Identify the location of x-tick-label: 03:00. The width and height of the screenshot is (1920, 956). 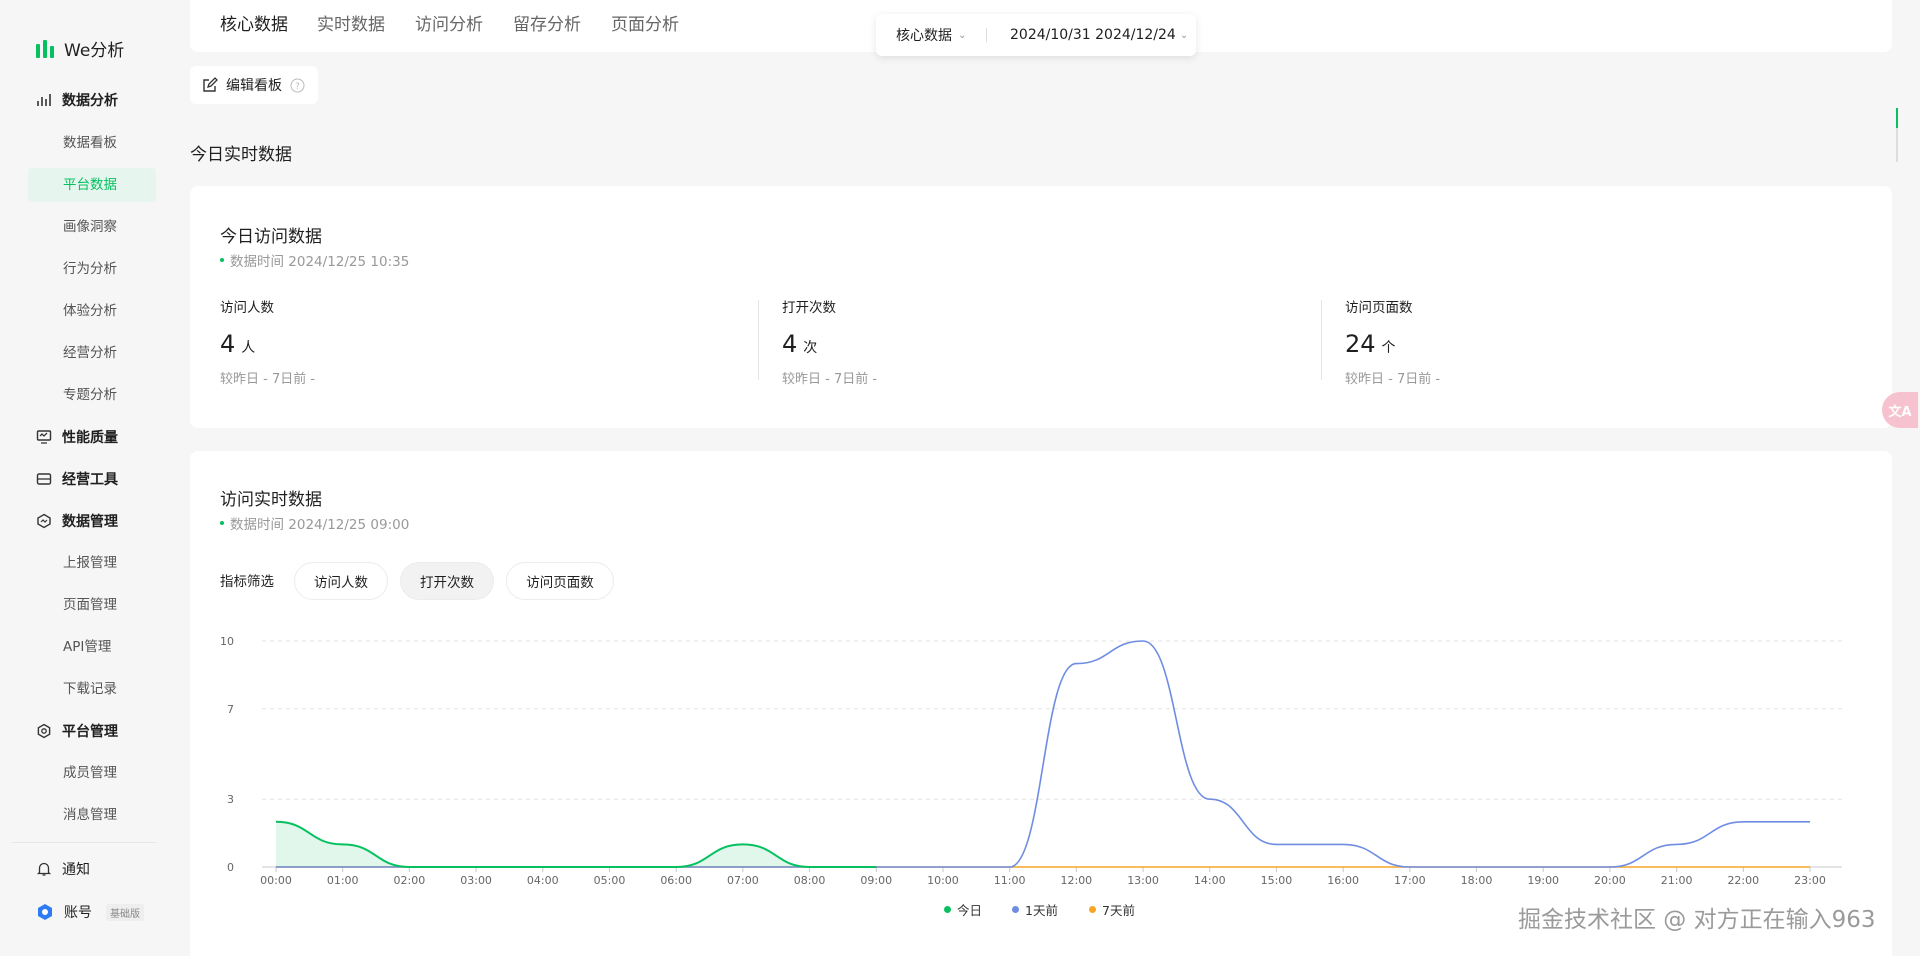
(476, 880).